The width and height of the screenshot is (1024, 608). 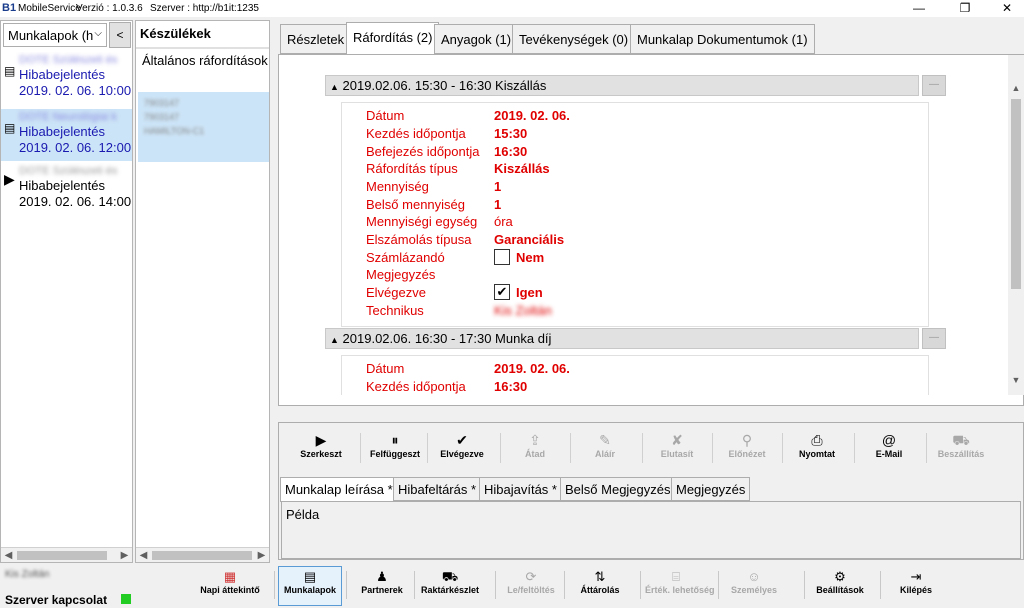 I want to click on tab-materials: Anyagok (1), so click(x=476, y=39).